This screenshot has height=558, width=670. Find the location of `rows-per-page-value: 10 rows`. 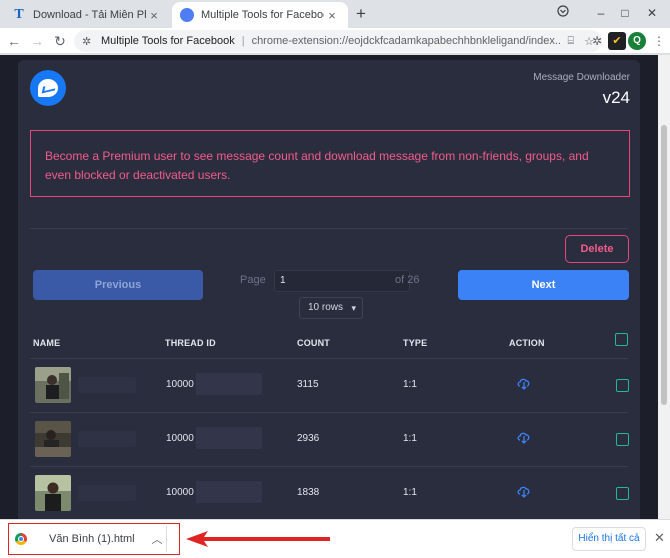

rows-per-page-value: 10 rows is located at coordinates (326, 307).